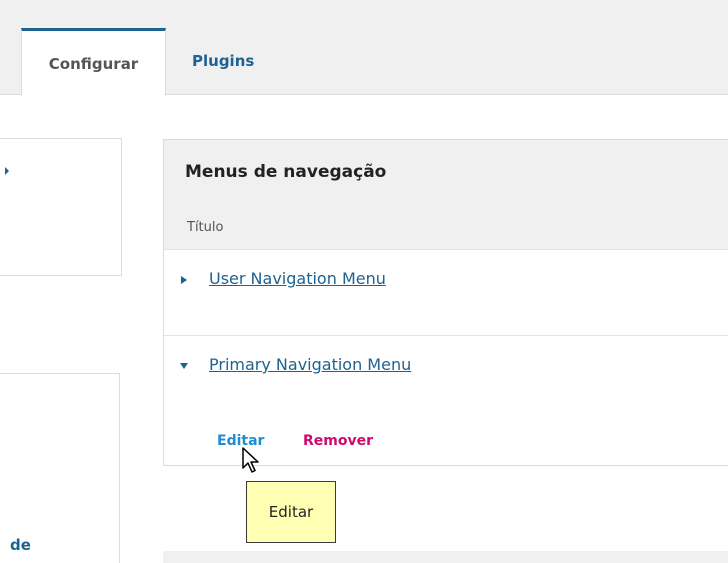 This screenshot has width=728, height=563. What do you see at coordinates (184, 366) in the screenshot?
I see `collapse-triangle-down-icon` at bounding box center [184, 366].